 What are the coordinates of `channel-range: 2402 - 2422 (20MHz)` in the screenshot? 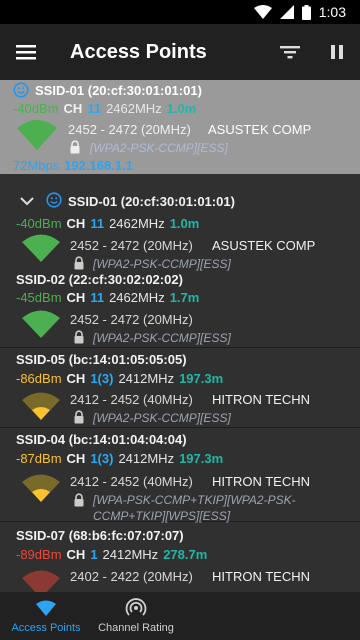 It's located at (131, 576).